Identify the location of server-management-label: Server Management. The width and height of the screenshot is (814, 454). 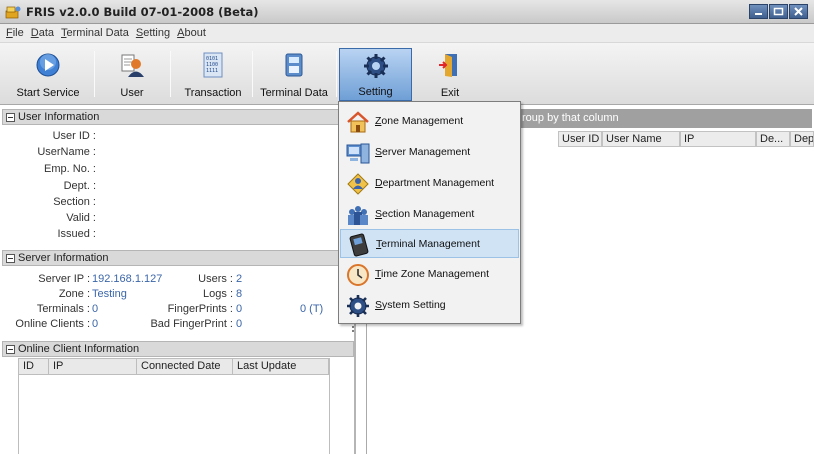
(423, 152).